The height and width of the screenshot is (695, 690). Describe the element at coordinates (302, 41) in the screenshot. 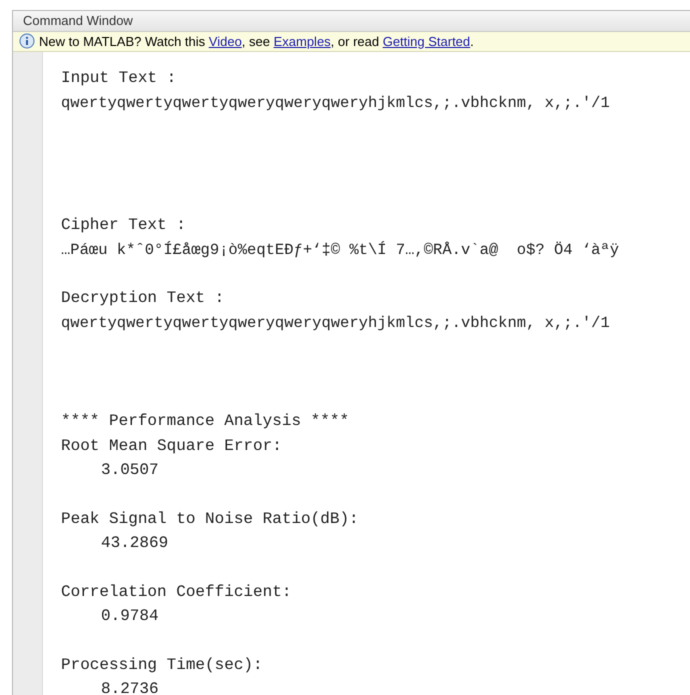

I see `link: Examples` at that location.